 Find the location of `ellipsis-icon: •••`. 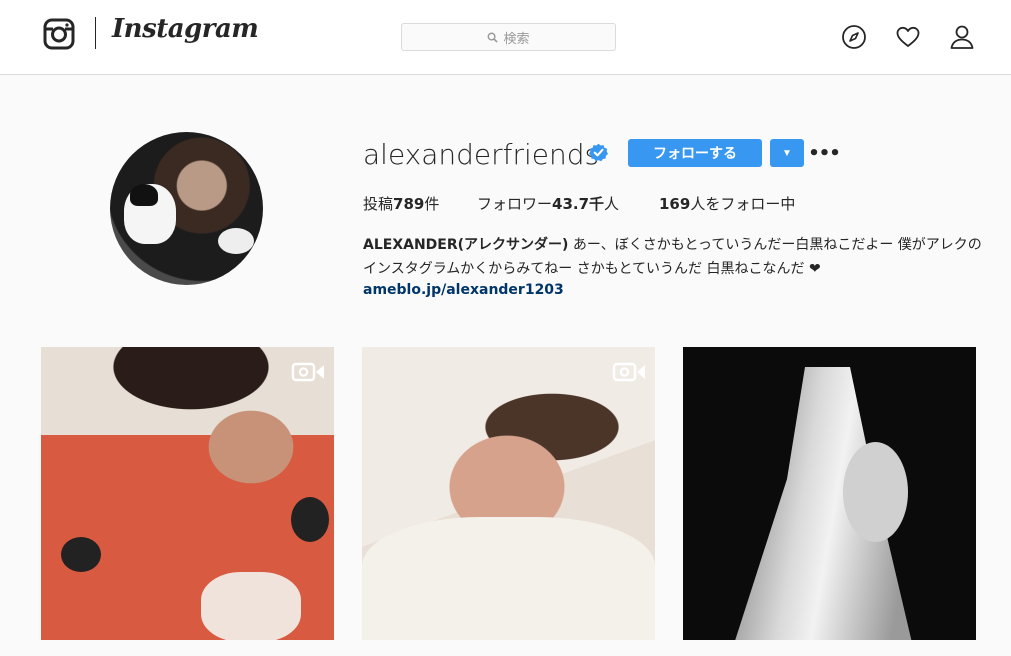

ellipsis-icon: ••• is located at coordinates (824, 153).